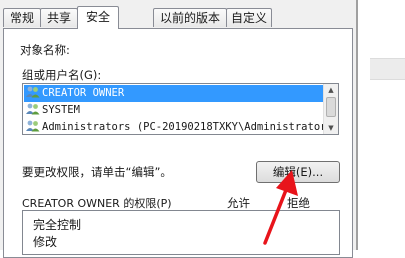 The height and width of the screenshot is (258, 405). Describe the element at coordinates (380, 125) in the screenshot. I see `background-window` at that location.